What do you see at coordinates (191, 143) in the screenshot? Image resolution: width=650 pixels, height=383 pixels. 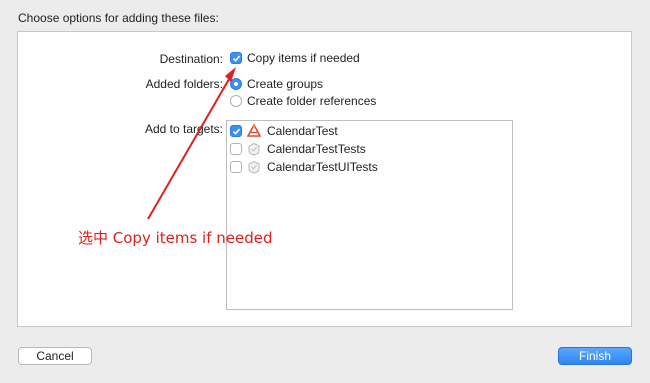 I see `annotation-arrow-icon` at bounding box center [191, 143].